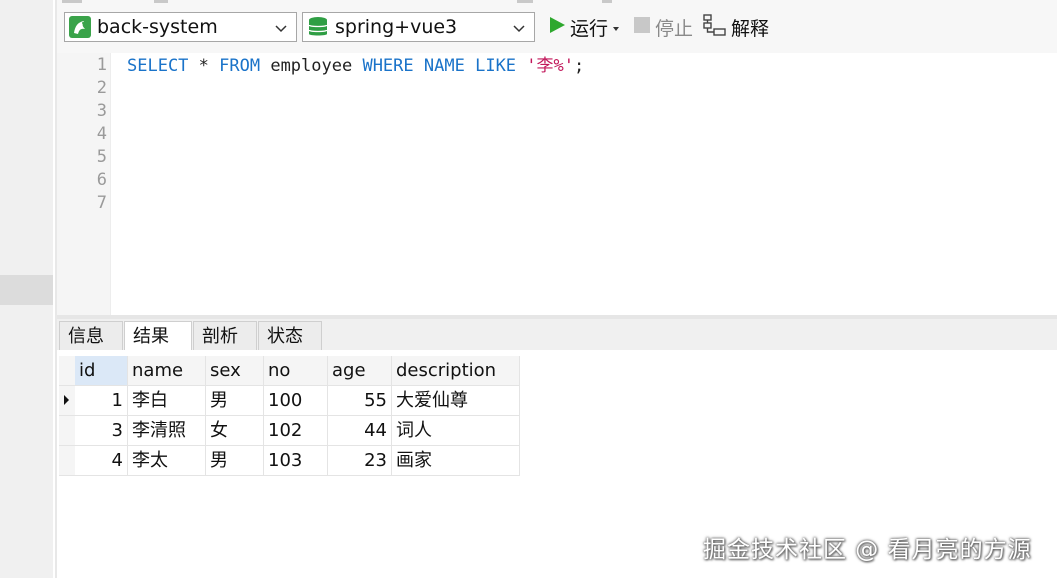 This screenshot has width=1057, height=578. What do you see at coordinates (444, 66) in the screenshot?
I see `sql-keyword: NAME` at bounding box center [444, 66].